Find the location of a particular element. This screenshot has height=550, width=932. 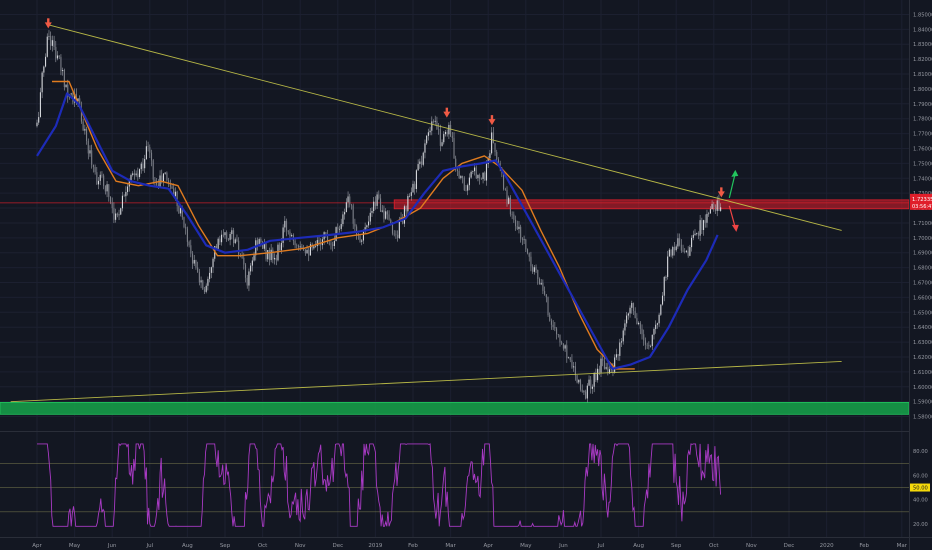

time-tick-label: 2019 is located at coordinates (375, 546).